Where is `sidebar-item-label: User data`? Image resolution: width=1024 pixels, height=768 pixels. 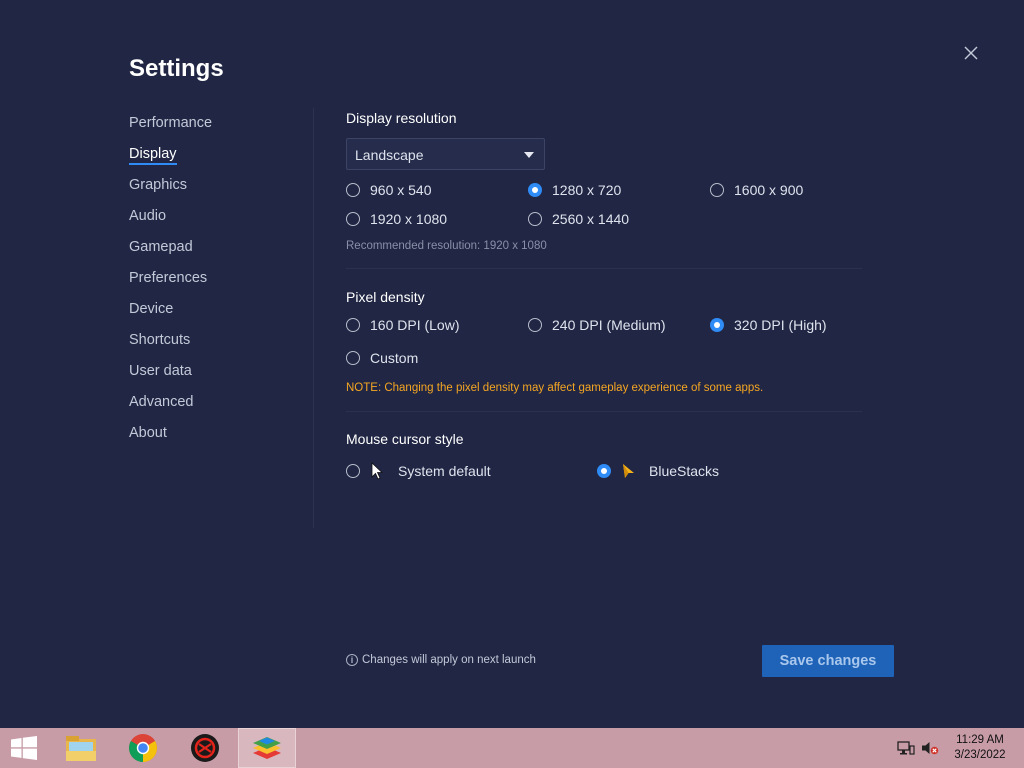
sidebar-item-label: User data is located at coordinates (160, 371).